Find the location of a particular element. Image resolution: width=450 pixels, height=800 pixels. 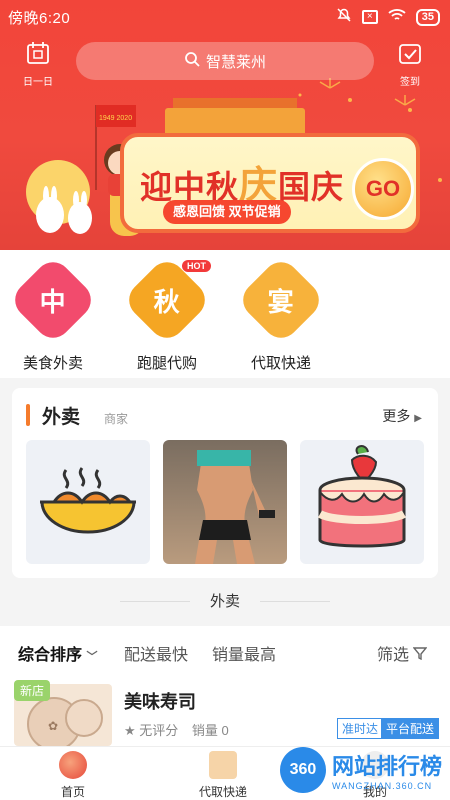

tiananmen-decoration is located at coordinates (235, 117).